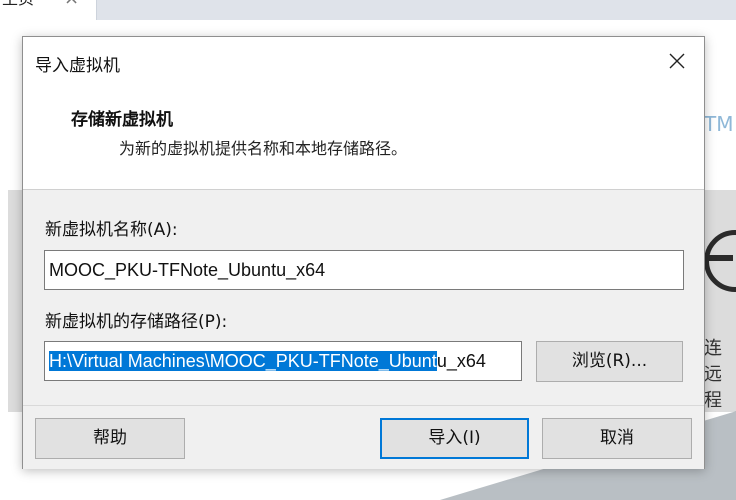 This screenshot has width=736, height=500. Describe the element at coordinates (71, 4) in the screenshot. I see `background-tab-close-icon: ×` at that location.